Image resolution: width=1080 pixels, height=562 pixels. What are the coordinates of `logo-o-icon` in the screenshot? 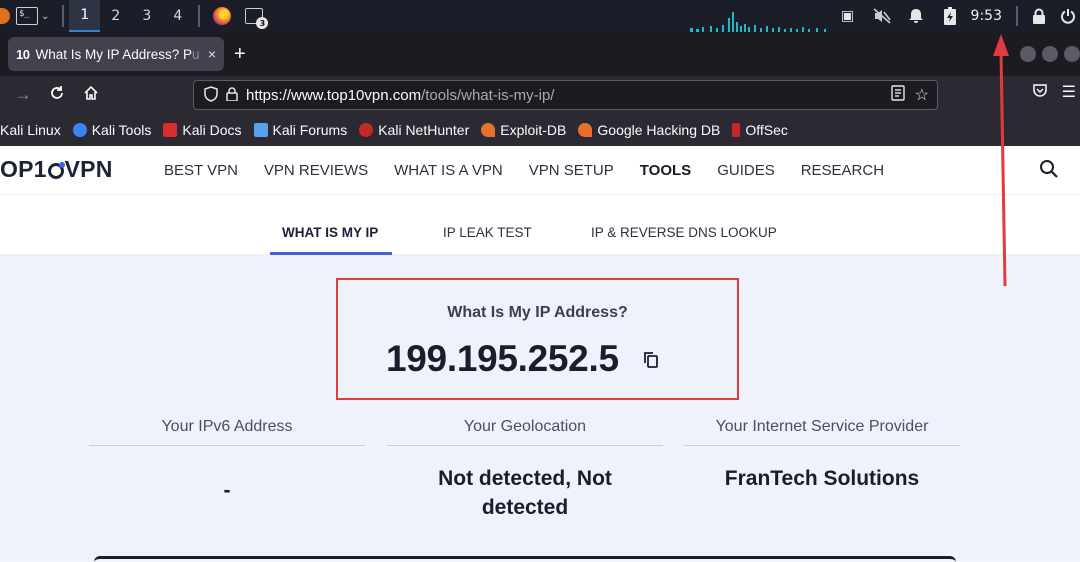 It's located at (56, 170).